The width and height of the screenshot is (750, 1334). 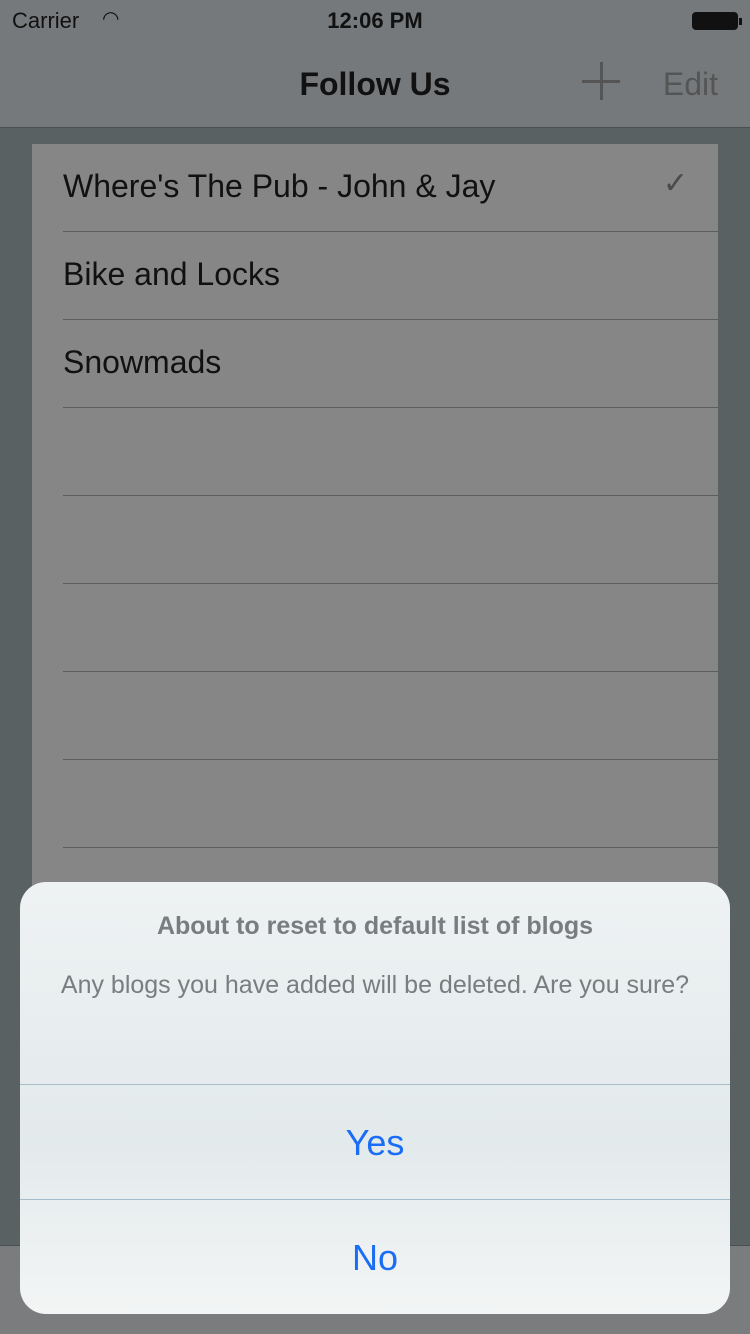 What do you see at coordinates (390, 276) in the screenshot?
I see `list-item: Bike and Locks` at bounding box center [390, 276].